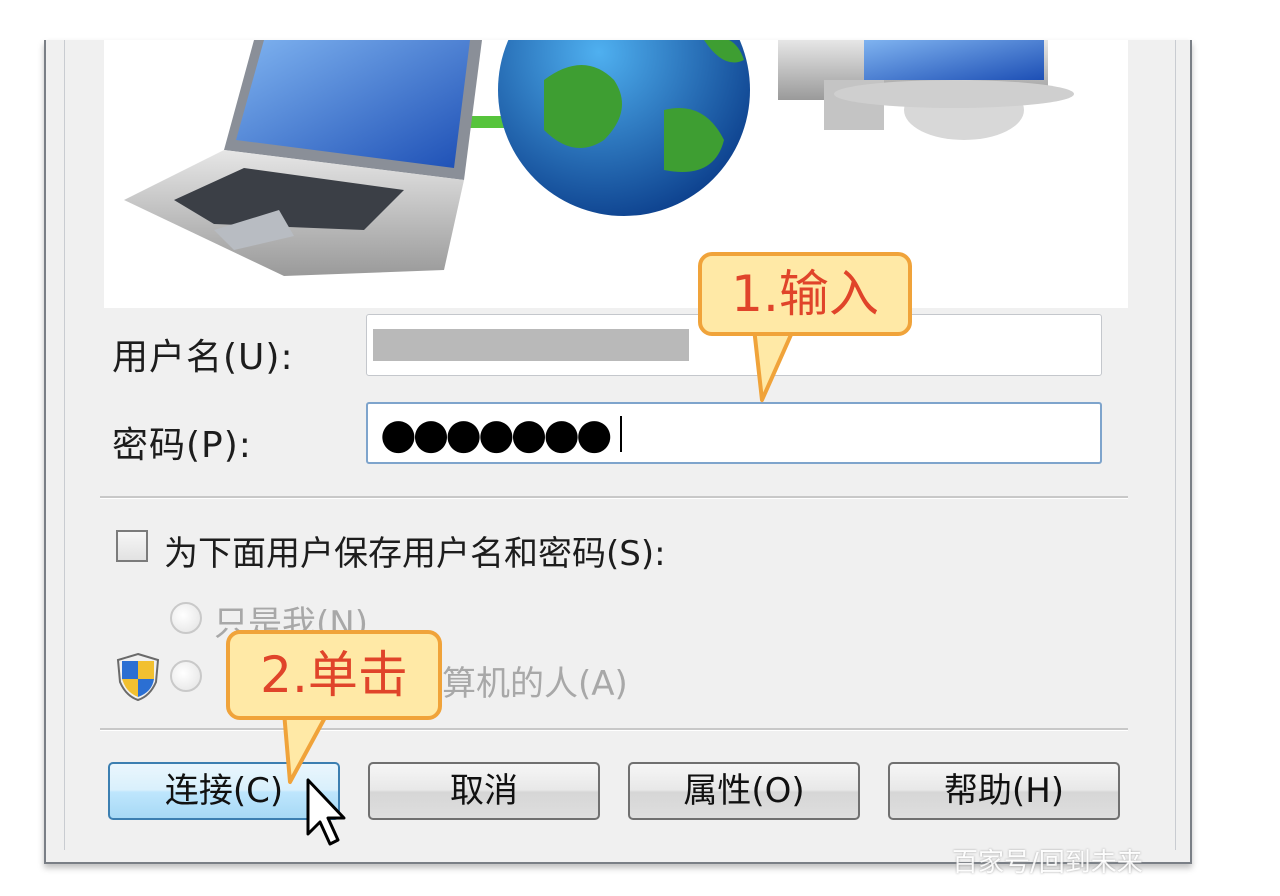 This screenshot has height=896, width=1280. What do you see at coordinates (805, 294) in the screenshot?
I see `callout-step-1: 1.输入` at bounding box center [805, 294].